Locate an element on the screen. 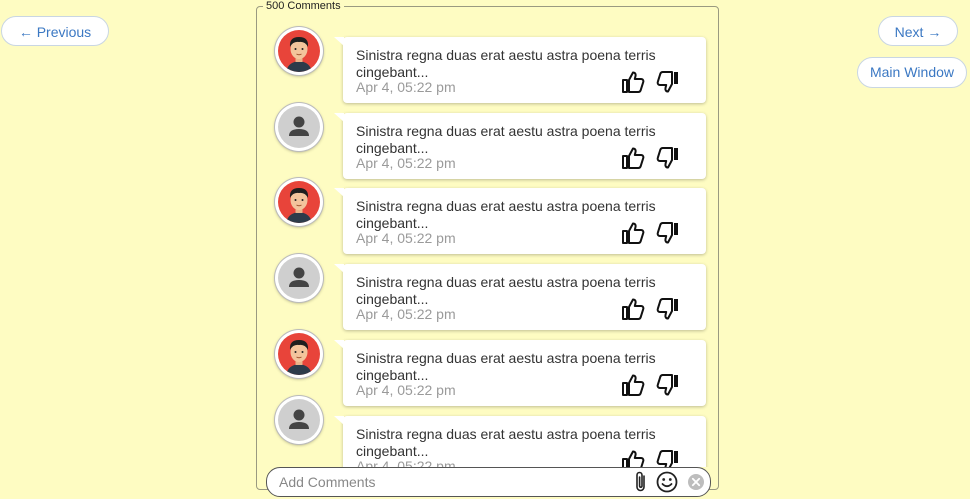  add-comment-input is located at coordinates (451, 482).